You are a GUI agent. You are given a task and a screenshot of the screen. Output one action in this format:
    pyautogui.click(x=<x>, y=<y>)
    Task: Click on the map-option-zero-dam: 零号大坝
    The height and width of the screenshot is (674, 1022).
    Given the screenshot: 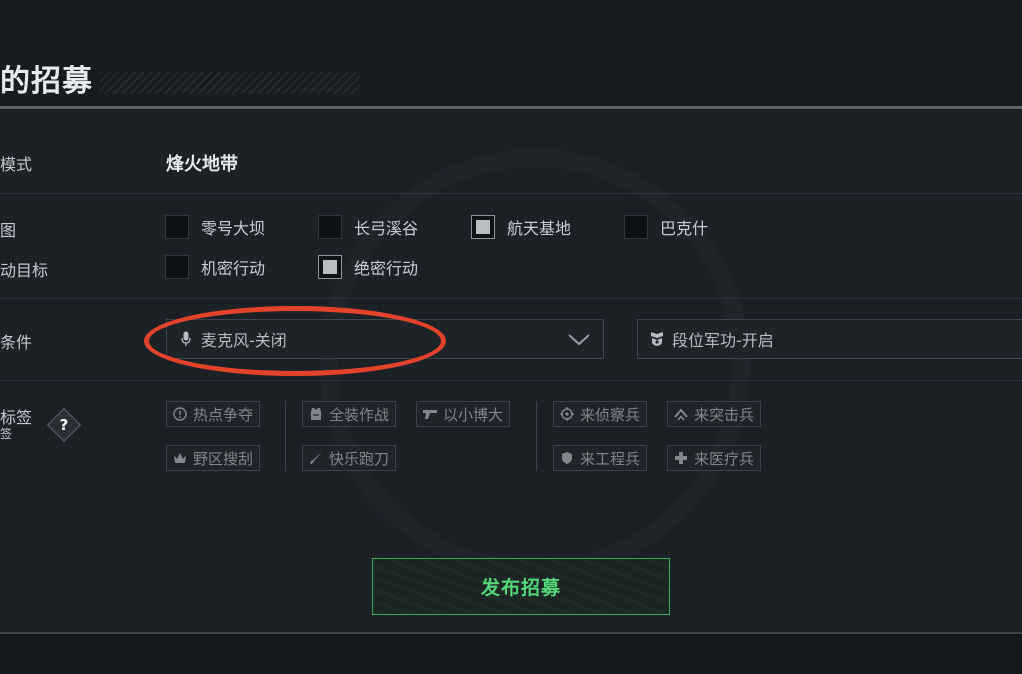 What is the action you would take?
    pyautogui.click(x=215, y=227)
    